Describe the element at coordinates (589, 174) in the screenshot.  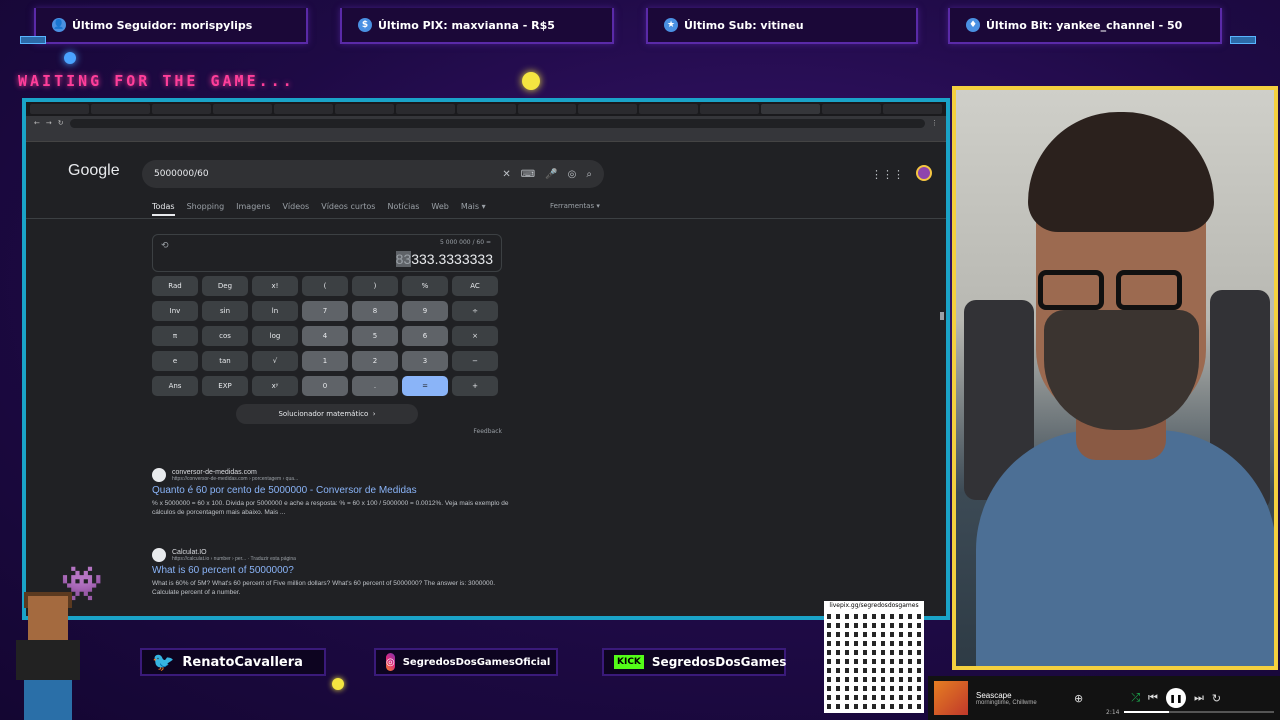
I see `search-icon: ⌕` at that location.